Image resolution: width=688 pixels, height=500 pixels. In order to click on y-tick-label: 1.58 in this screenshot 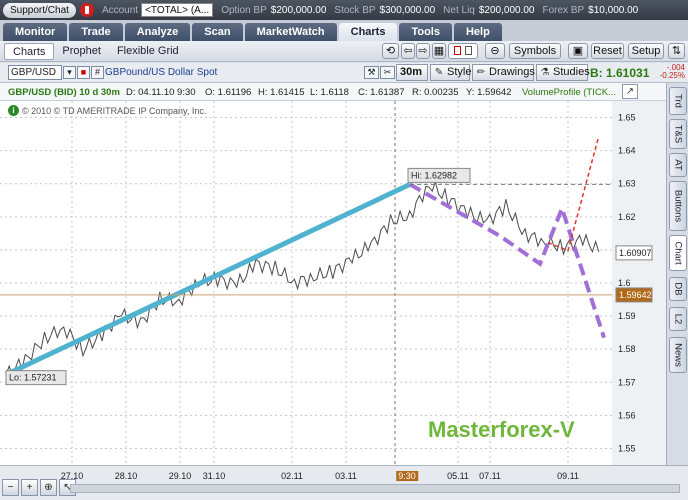, I will do `click(627, 349)`.